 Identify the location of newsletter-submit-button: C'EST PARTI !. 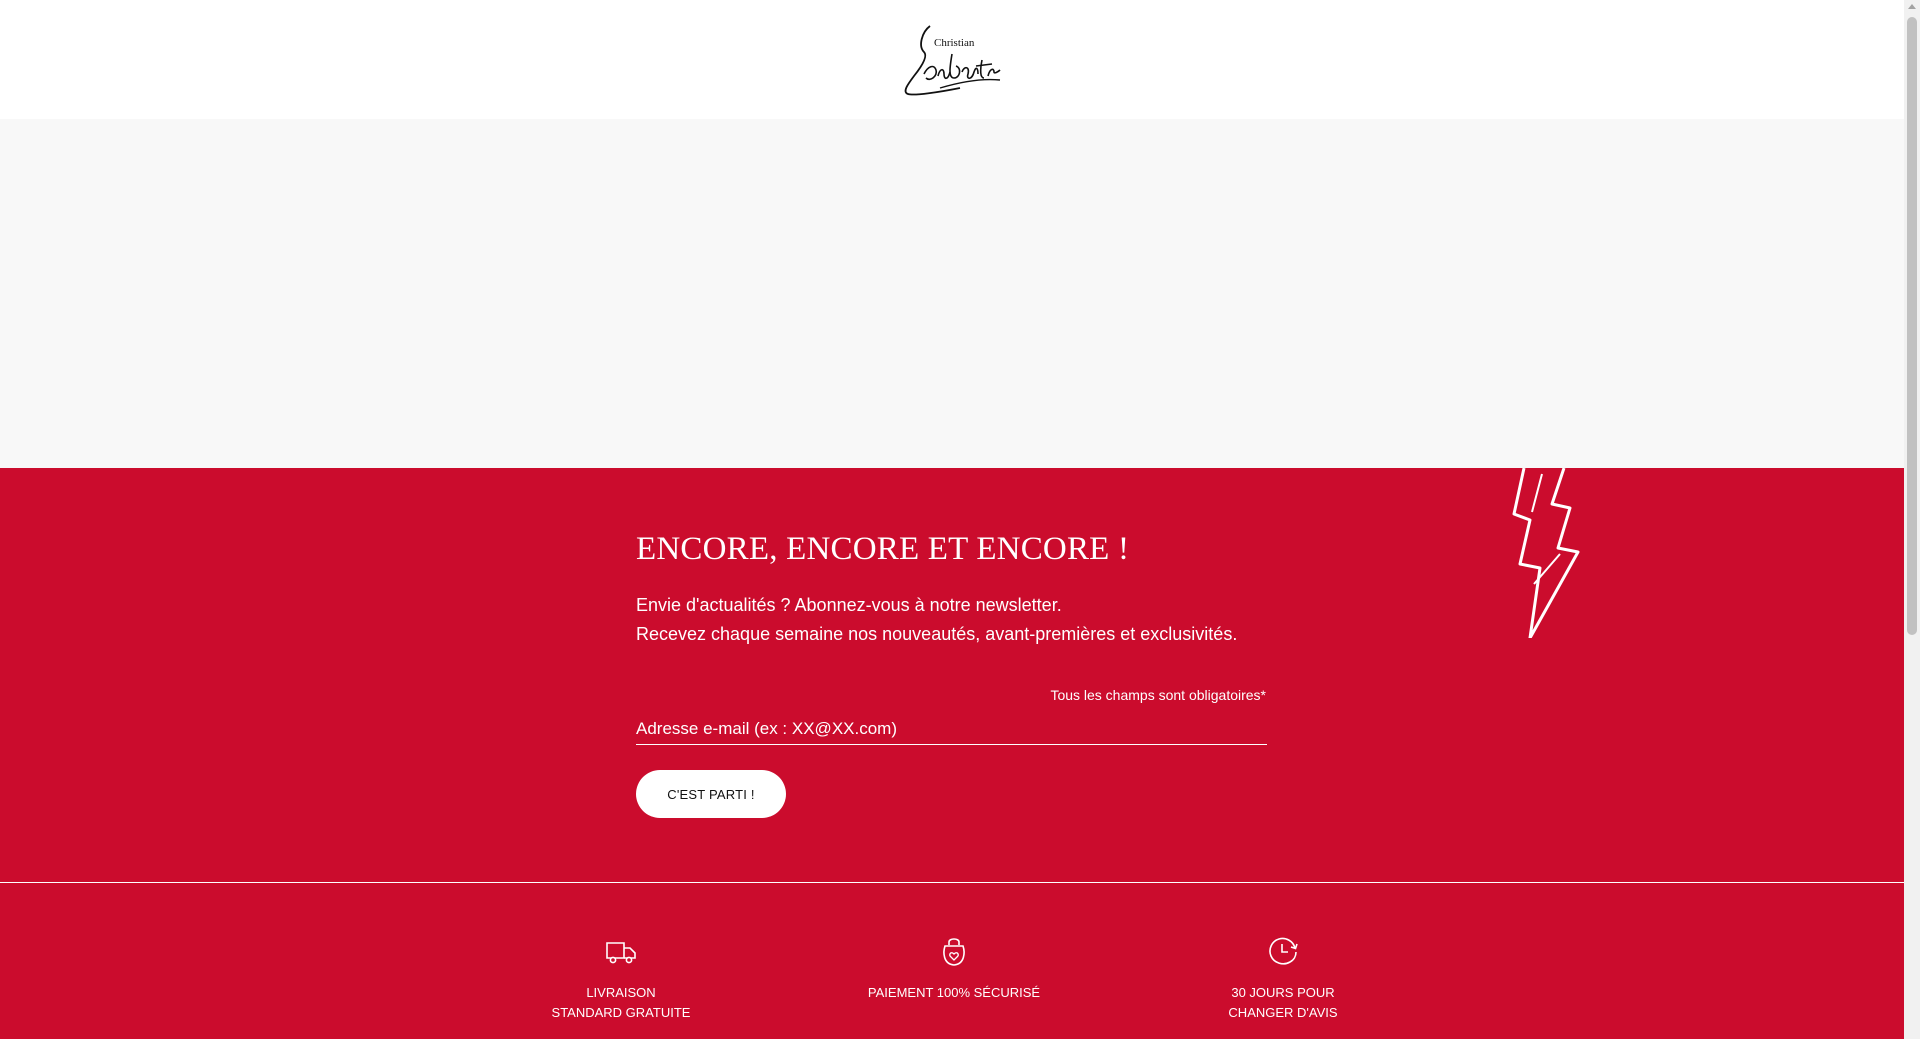
(711, 794).